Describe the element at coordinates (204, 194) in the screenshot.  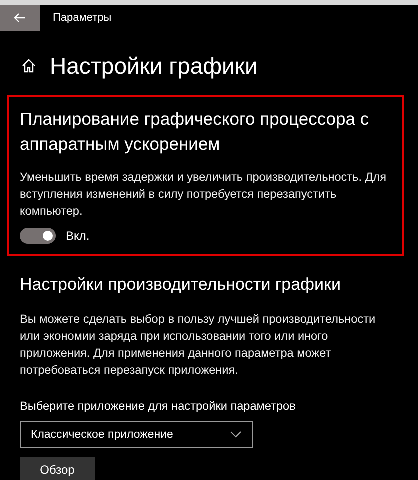
I see `section-description: Уменьшить время задержки и увеличить производительность. Для вступления изменений в силу потребуется перезапустить компьютер.` at that location.